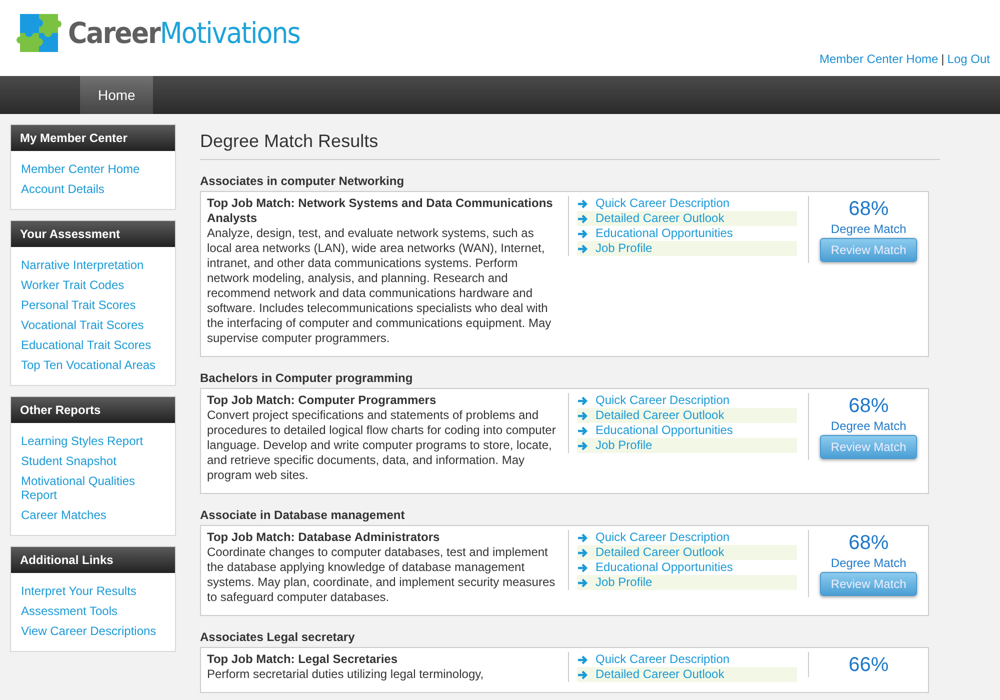 This screenshot has height=700, width=1000. Describe the element at coordinates (93, 285) in the screenshot. I see `sidebar-link: Worker Trait Codes` at that location.